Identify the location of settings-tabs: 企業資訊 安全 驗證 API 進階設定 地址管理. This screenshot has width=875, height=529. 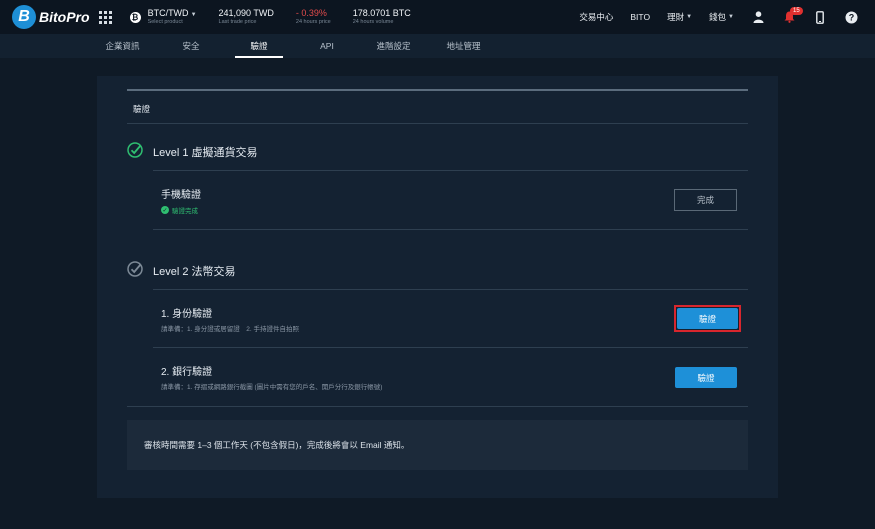
(437, 46).